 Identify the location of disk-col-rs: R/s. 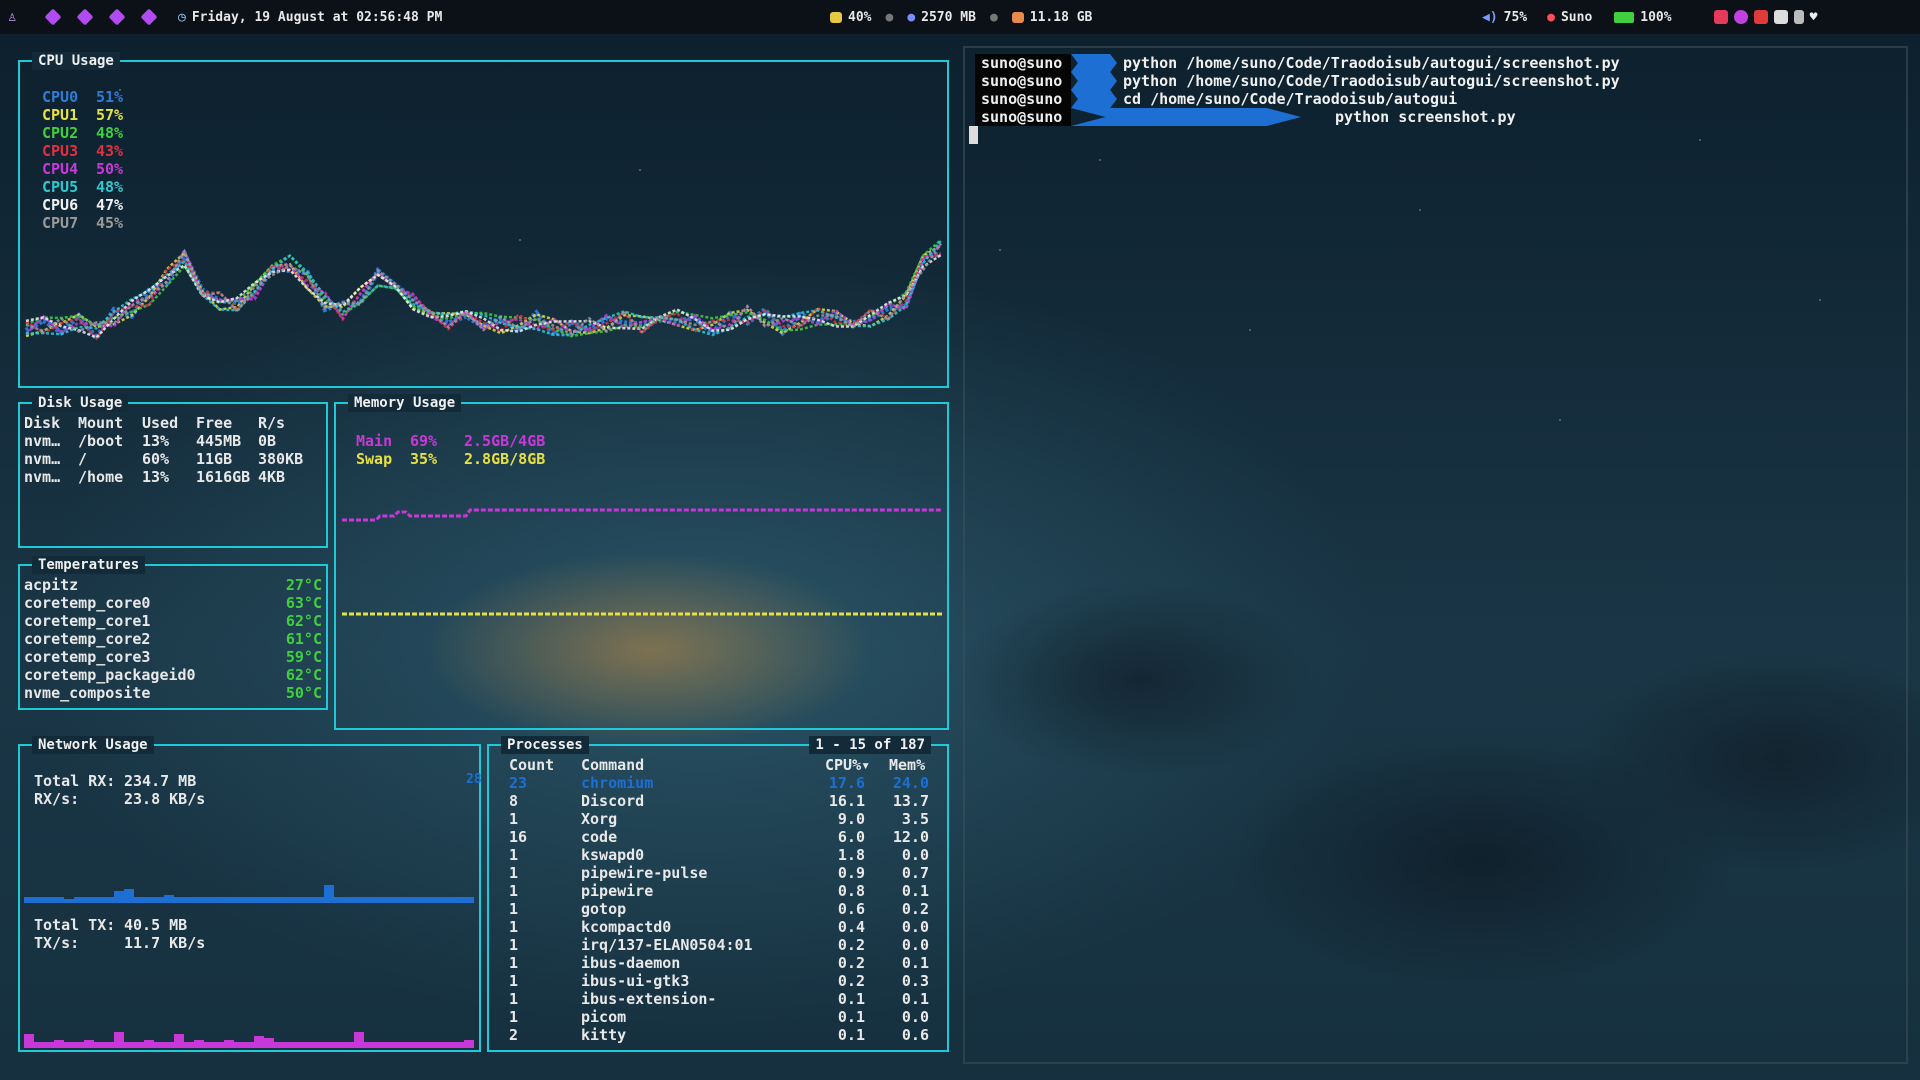
(272, 423).